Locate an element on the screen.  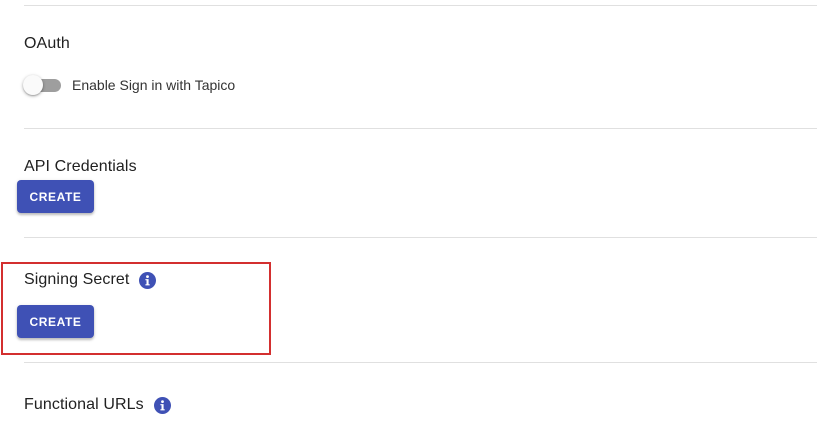
functional-urls-header: Functional URLs is located at coordinates (97, 405).